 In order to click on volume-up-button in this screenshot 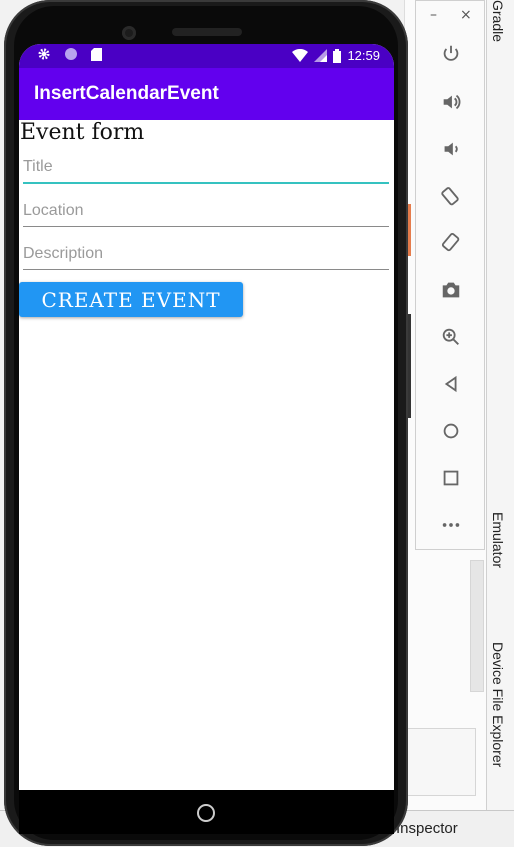, I will do `click(451, 102)`.